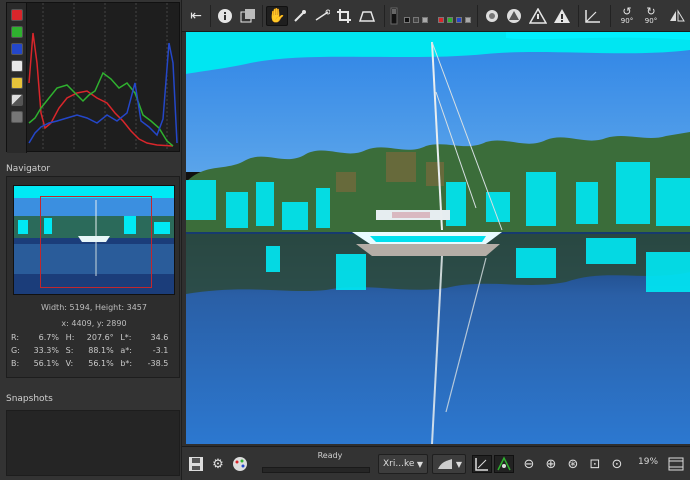 Image resolution: width=690 pixels, height=480 pixels. I want to click on value: 6.7%, so click(48, 337).